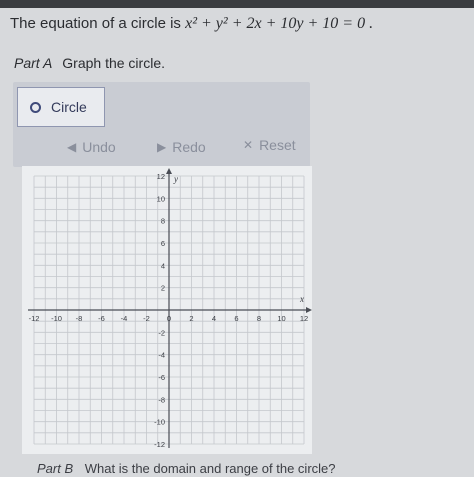 Image resolution: width=474 pixels, height=477 pixels. What do you see at coordinates (33, 63) in the screenshot?
I see `part-a-label: Part A` at bounding box center [33, 63].